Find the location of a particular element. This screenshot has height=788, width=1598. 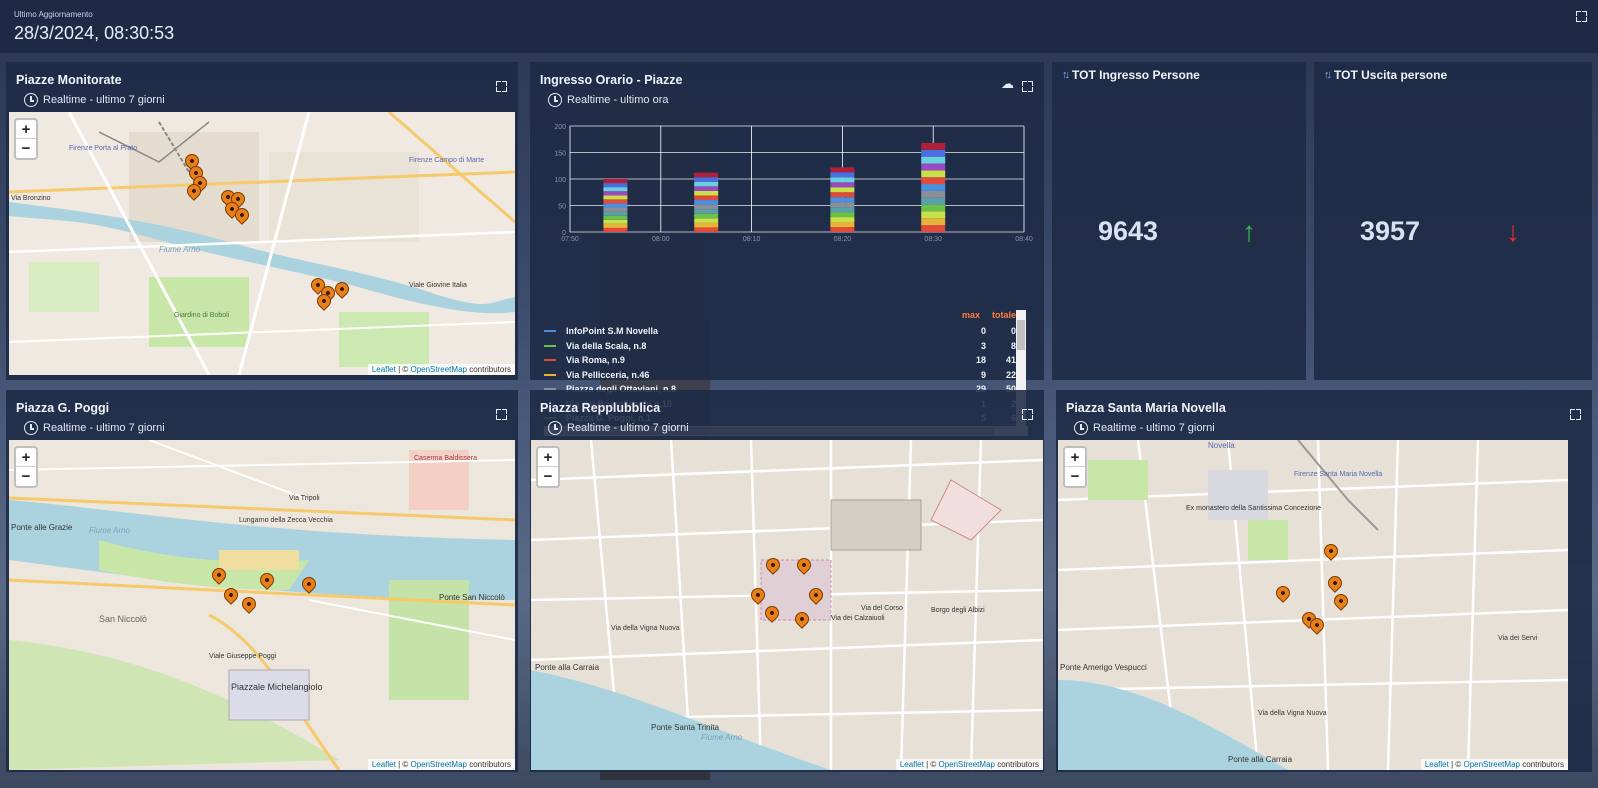

legend-name: InfoPoint S.M Novella is located at coordinates (612, 331).